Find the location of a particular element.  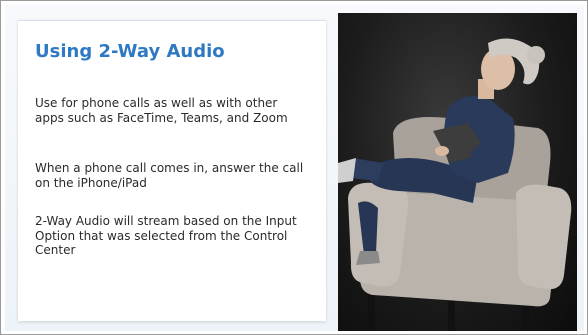

chair-arm-left is located at coordinates (378, 234).